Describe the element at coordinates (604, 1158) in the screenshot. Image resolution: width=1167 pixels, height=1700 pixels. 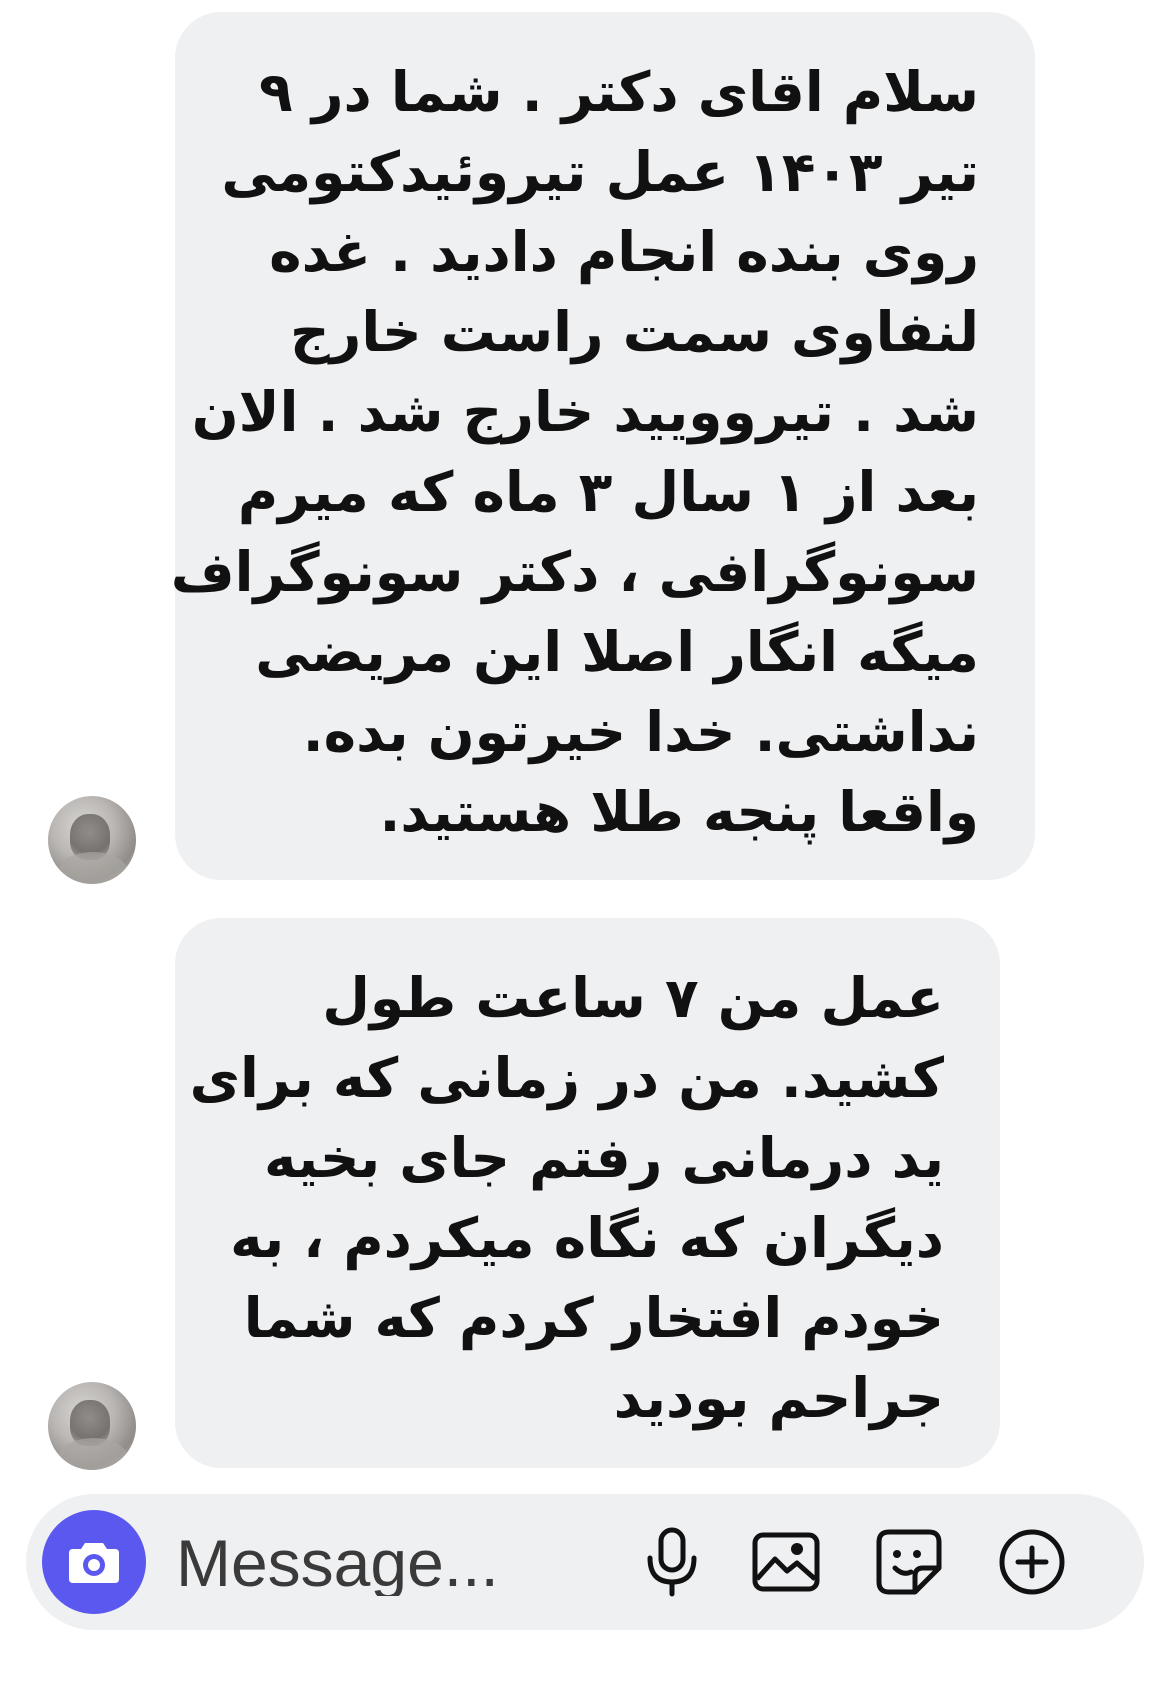
I see `message-line: ید درمانی رفتم جای بخیه` at that location.